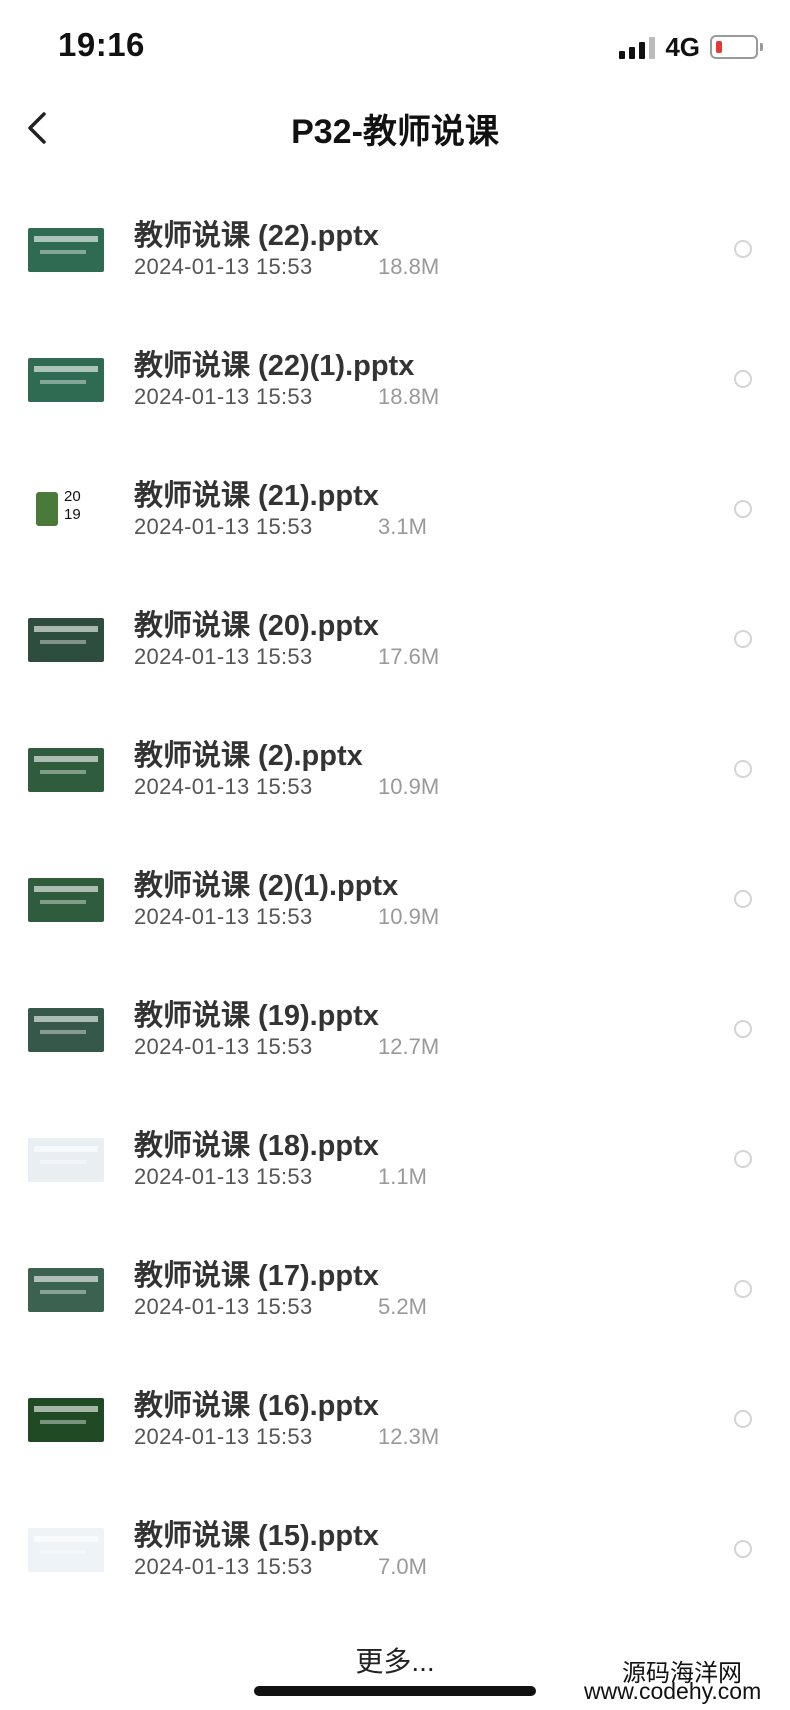 This screenshot has height=1710, width=790. Describe the element at coordinates (402, 1306) in the screenshot. I see `file-size: 5.2M` at that location.